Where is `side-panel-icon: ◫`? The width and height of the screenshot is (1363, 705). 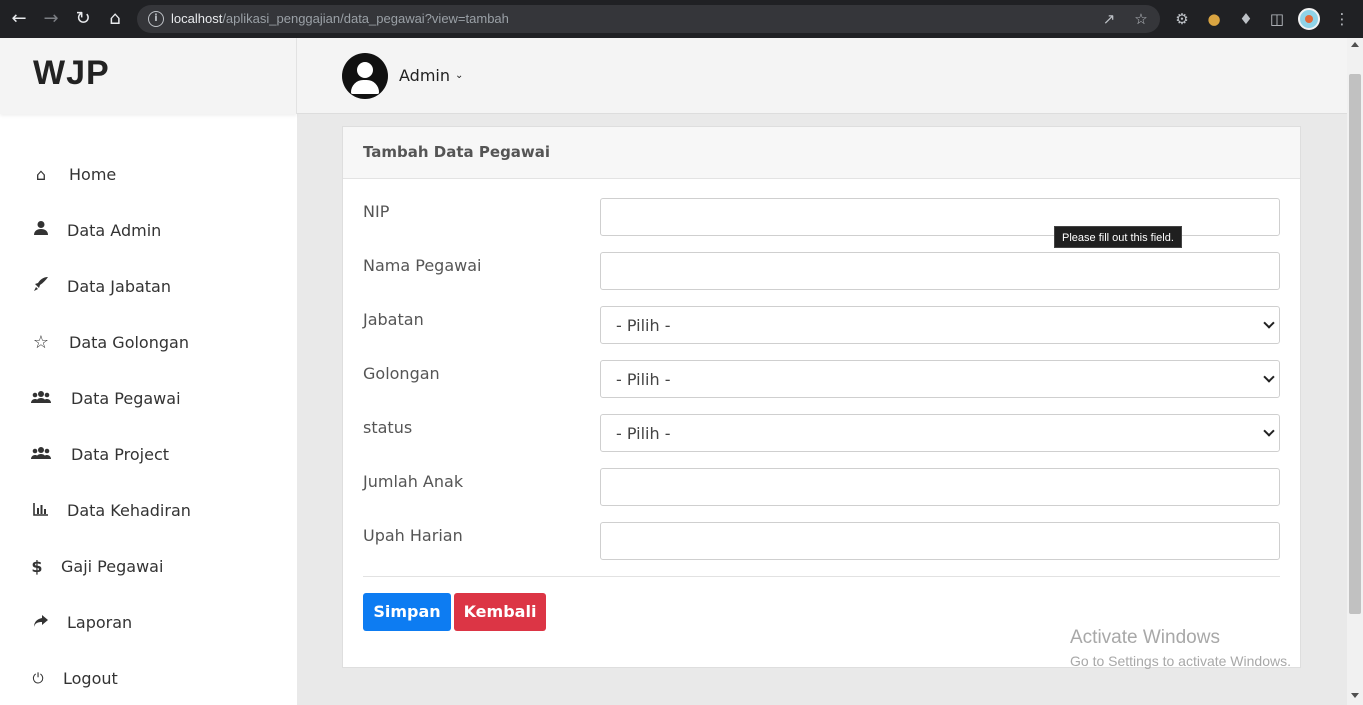 side-panel-icon: ◫ is located at coordinates (1277, 19).